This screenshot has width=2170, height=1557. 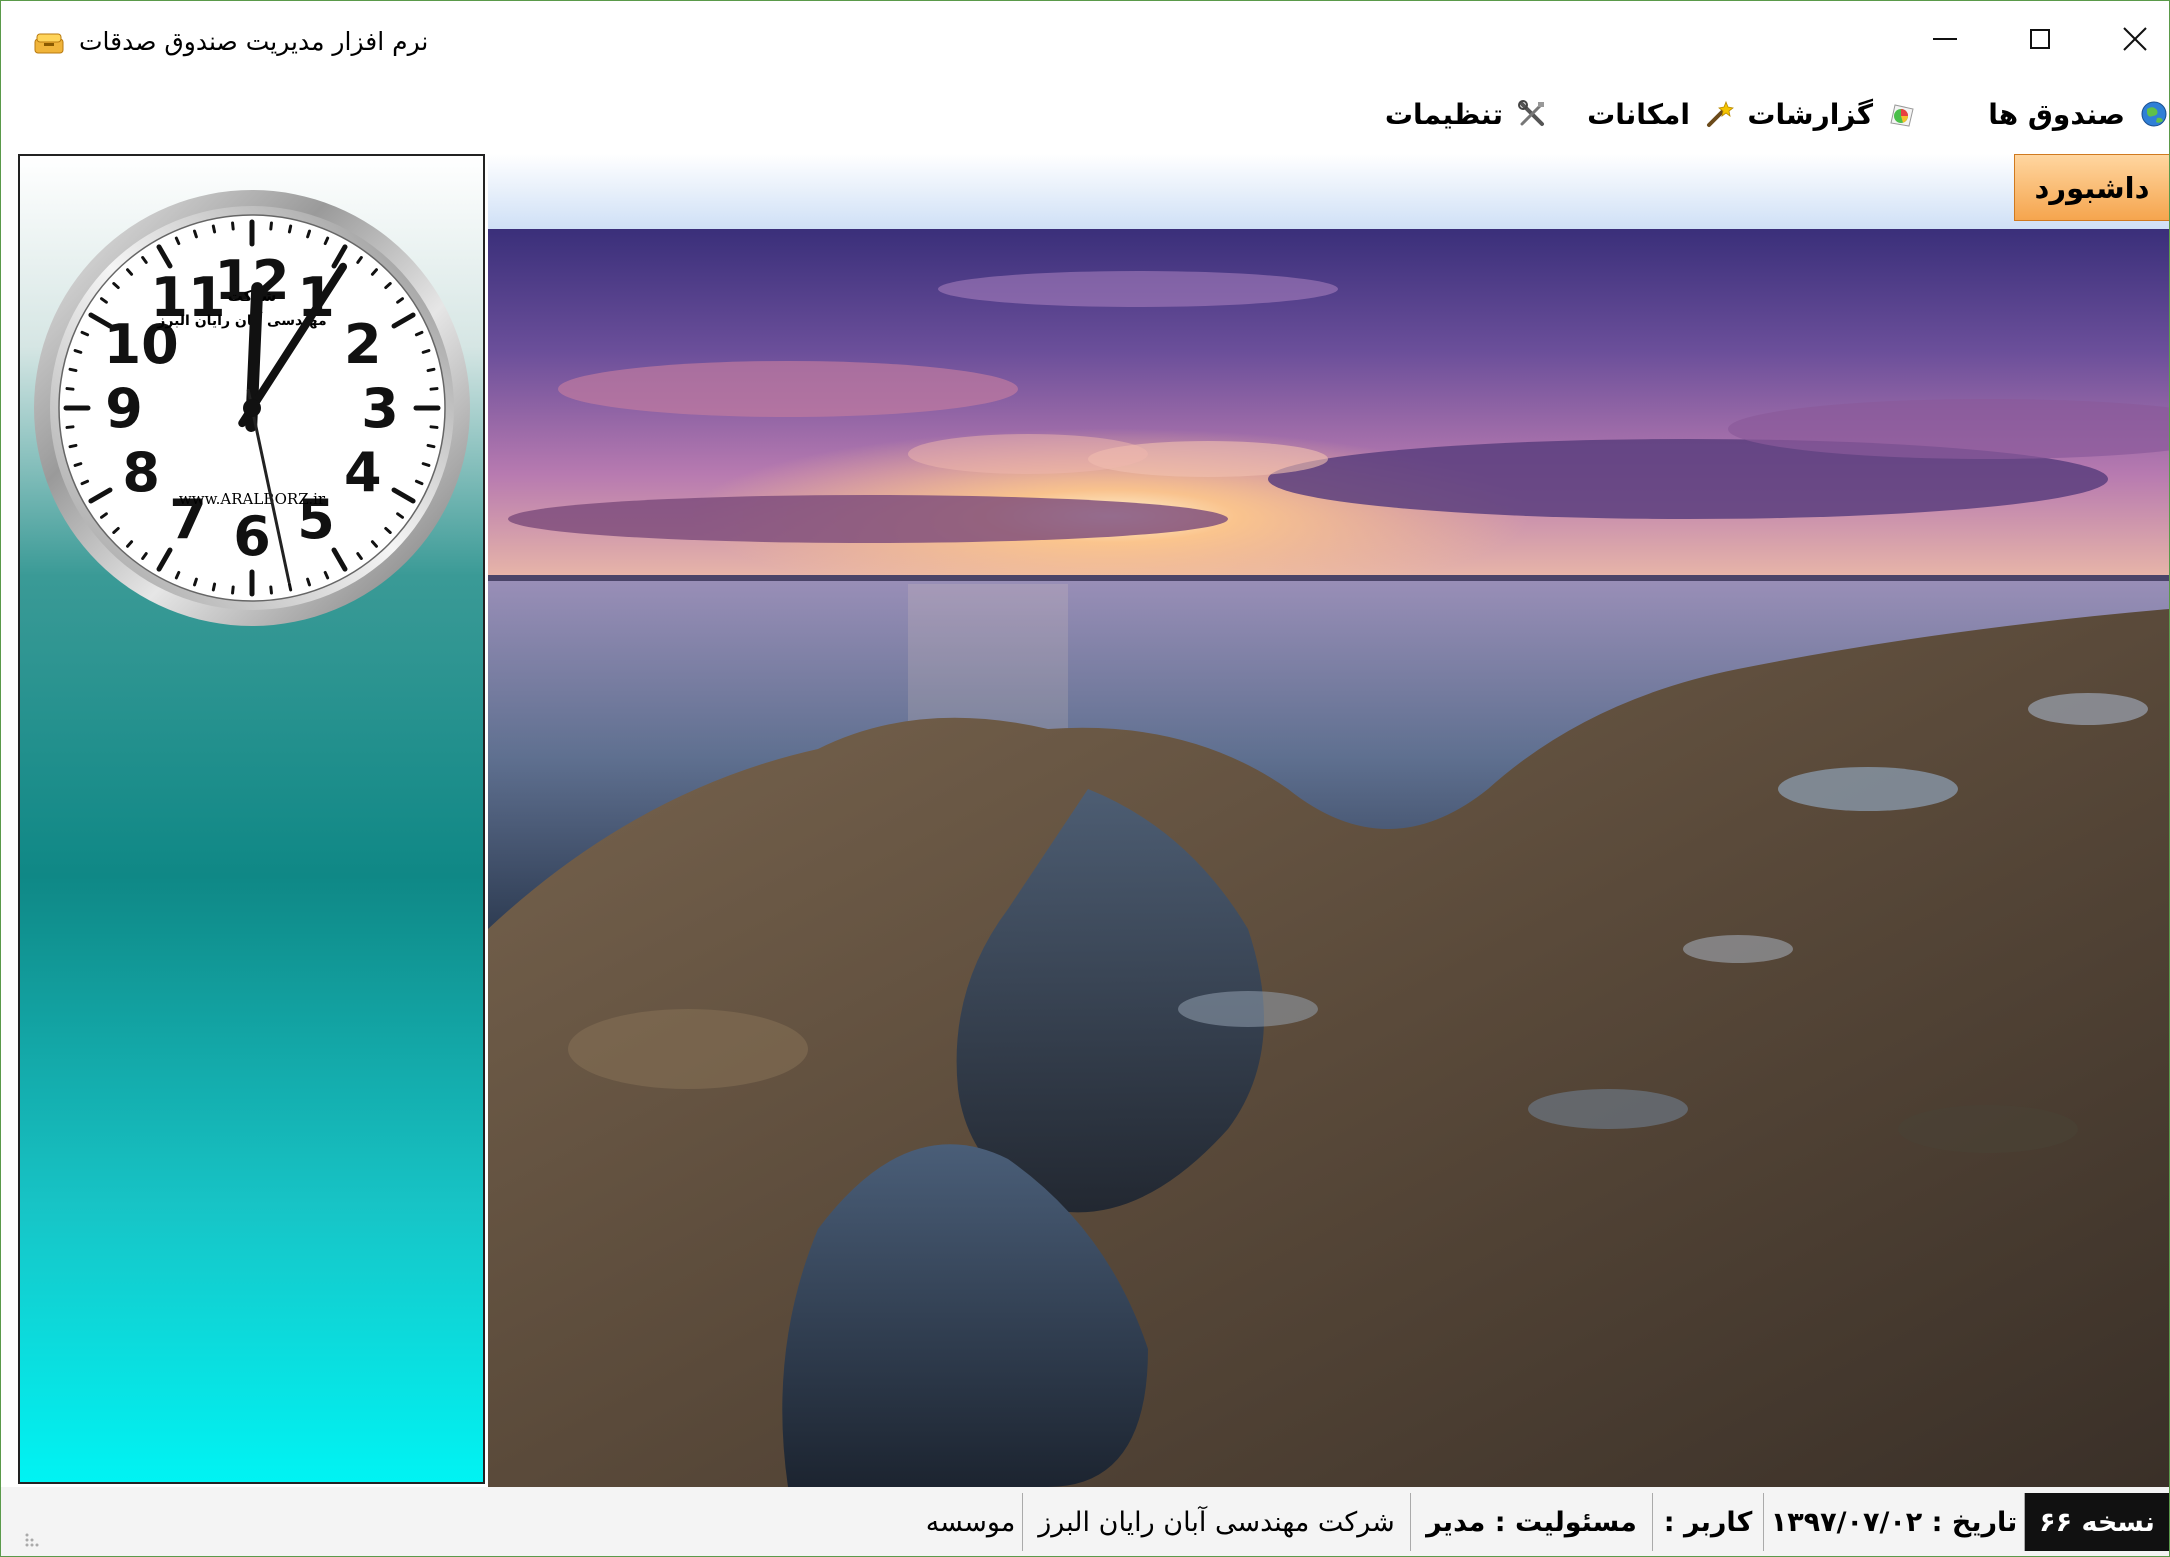 I want to click on menu-reports-label: گزارشات, so click(x=1810, y=114).